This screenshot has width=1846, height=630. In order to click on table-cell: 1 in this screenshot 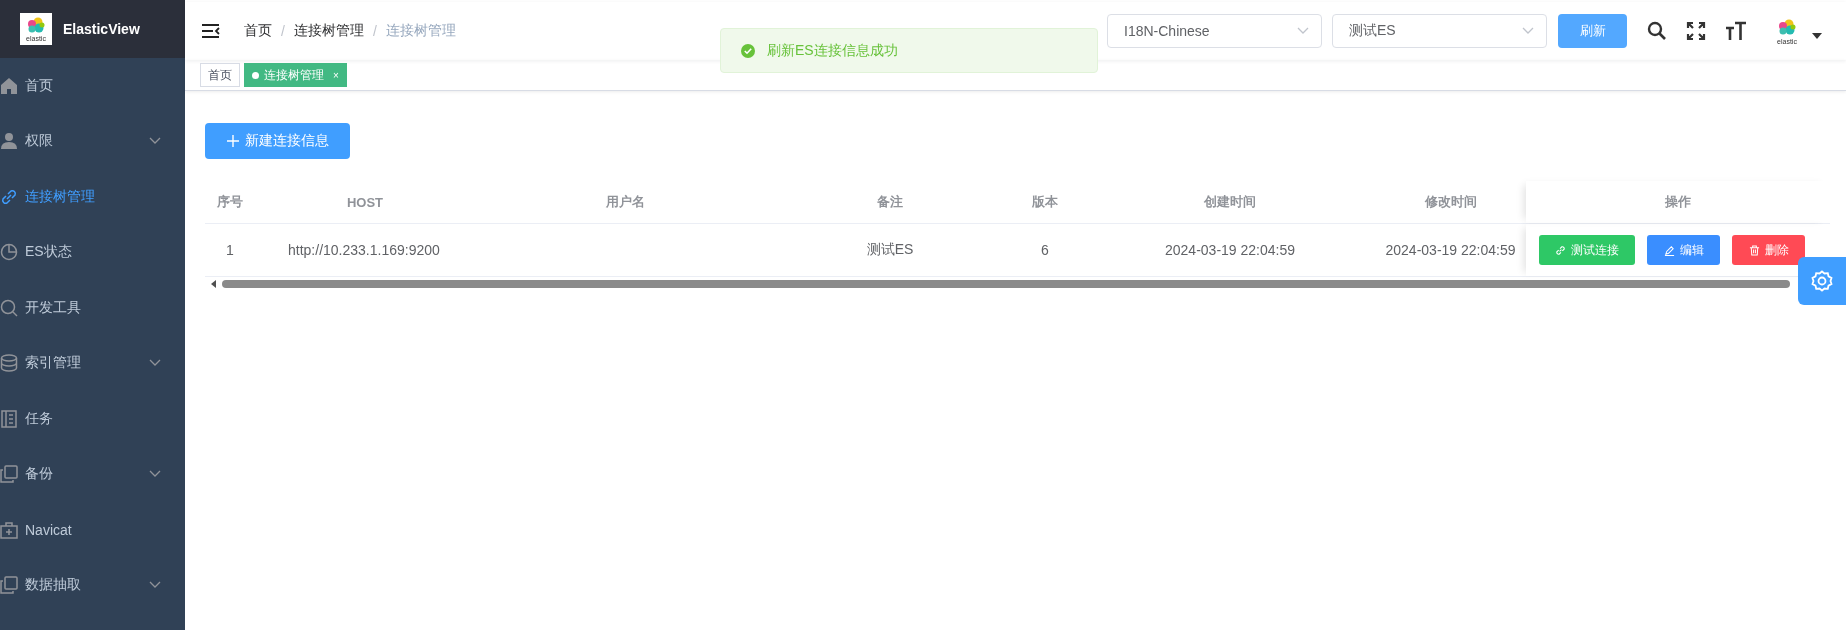, I will do `click(230, 250)`.